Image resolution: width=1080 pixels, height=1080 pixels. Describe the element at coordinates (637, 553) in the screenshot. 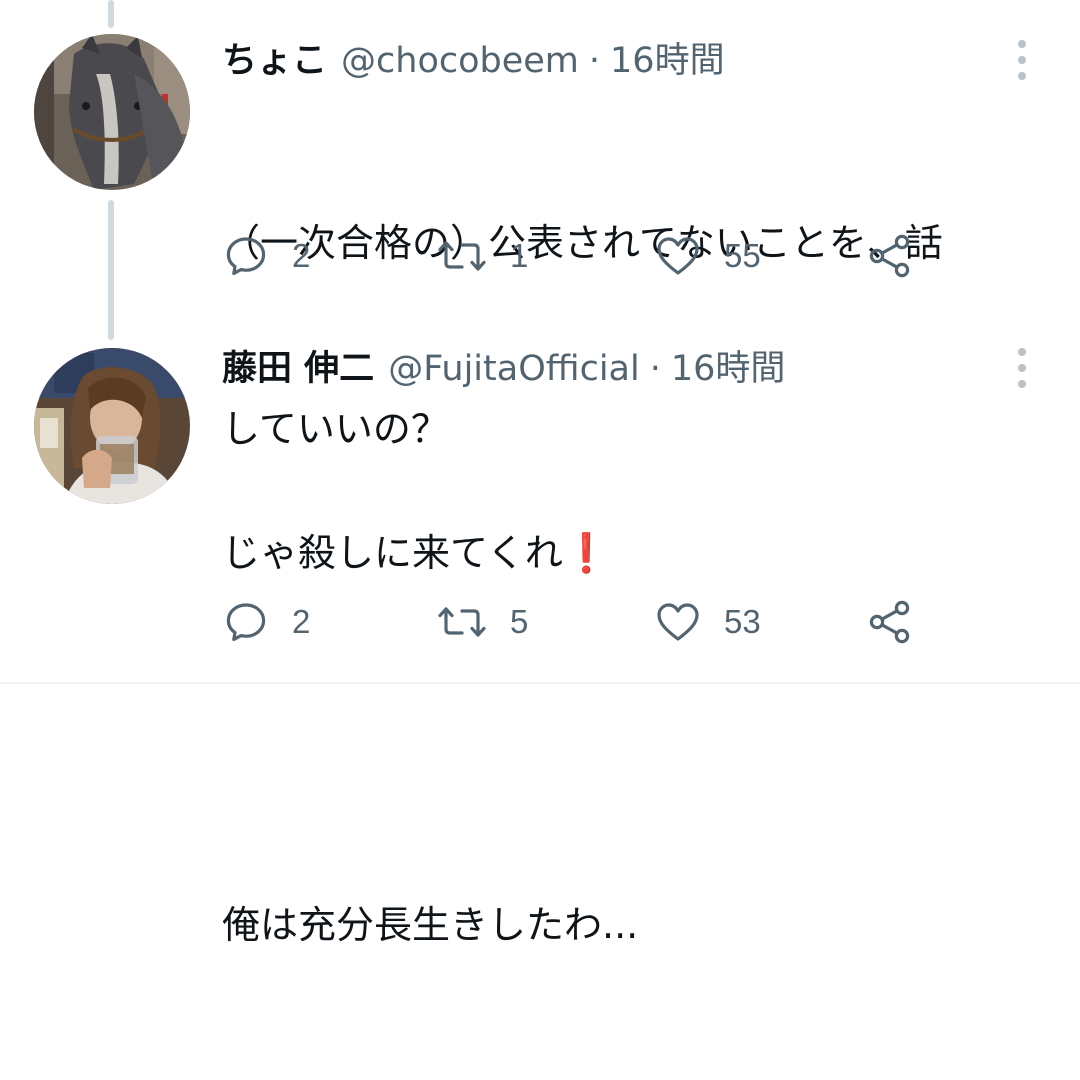

I see `tweet-text-line: じゃ殺しに来てくれ❗` at that location.